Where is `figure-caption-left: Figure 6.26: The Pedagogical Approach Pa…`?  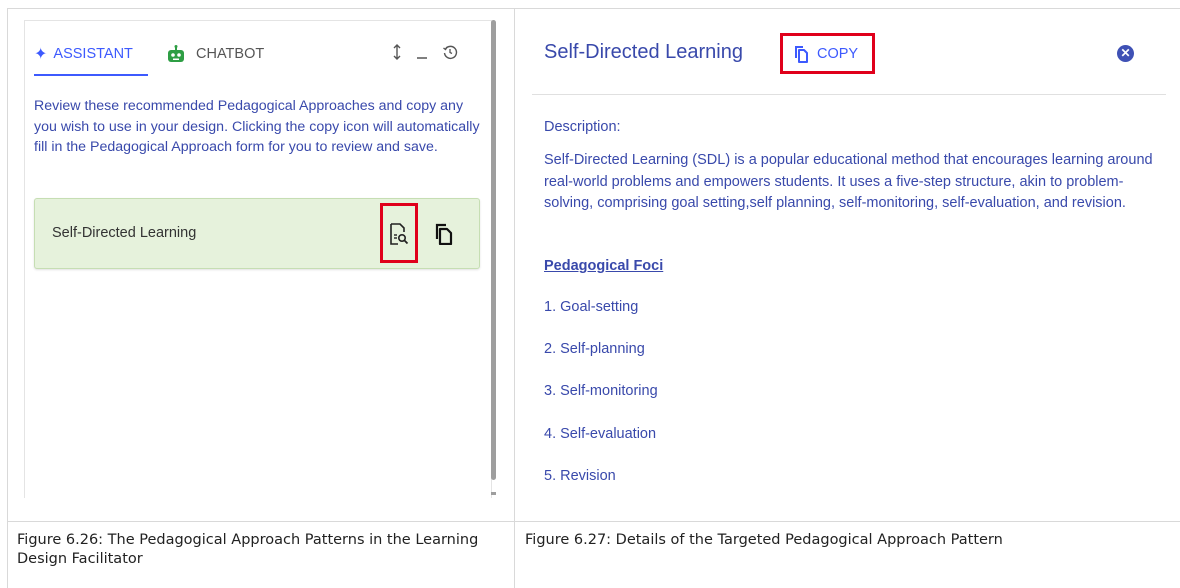
figure-caption-left: Figure 6.26: The Pedagogical Approach Pa… is located at coordinates (248, 549).